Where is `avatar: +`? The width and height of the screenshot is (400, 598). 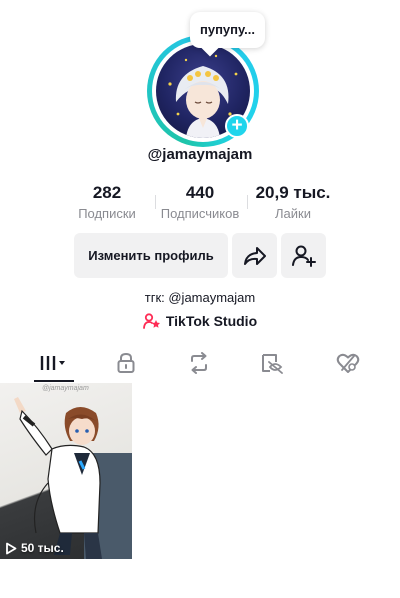 avatar: + is located at coordinates (203, 91).